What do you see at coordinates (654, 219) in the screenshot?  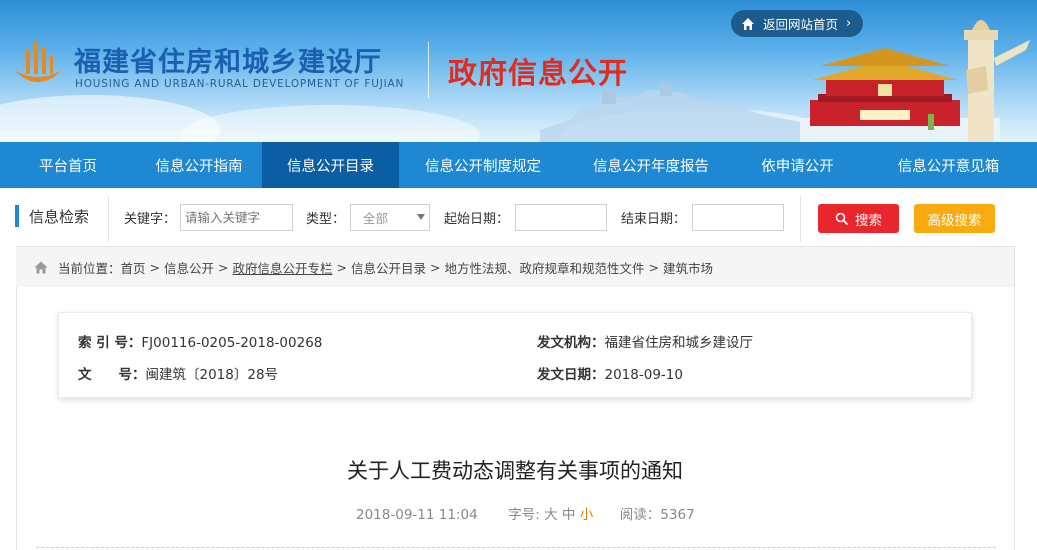 I see `end-date-label: 结束日期：` at bounding box center [654, 219].